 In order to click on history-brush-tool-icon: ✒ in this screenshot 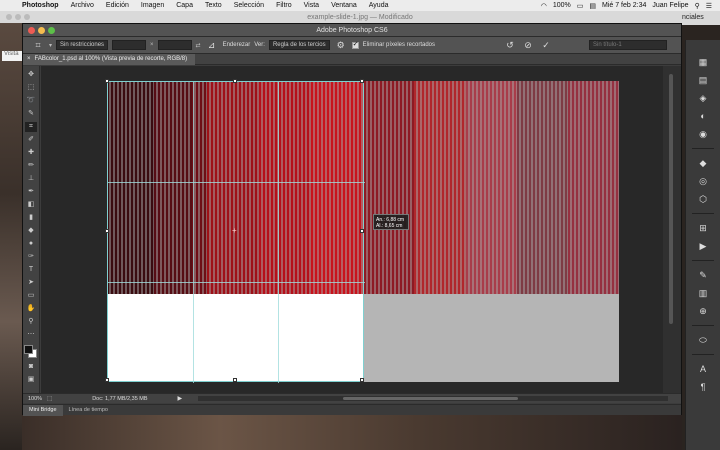, I will do `click(31, 192)`.